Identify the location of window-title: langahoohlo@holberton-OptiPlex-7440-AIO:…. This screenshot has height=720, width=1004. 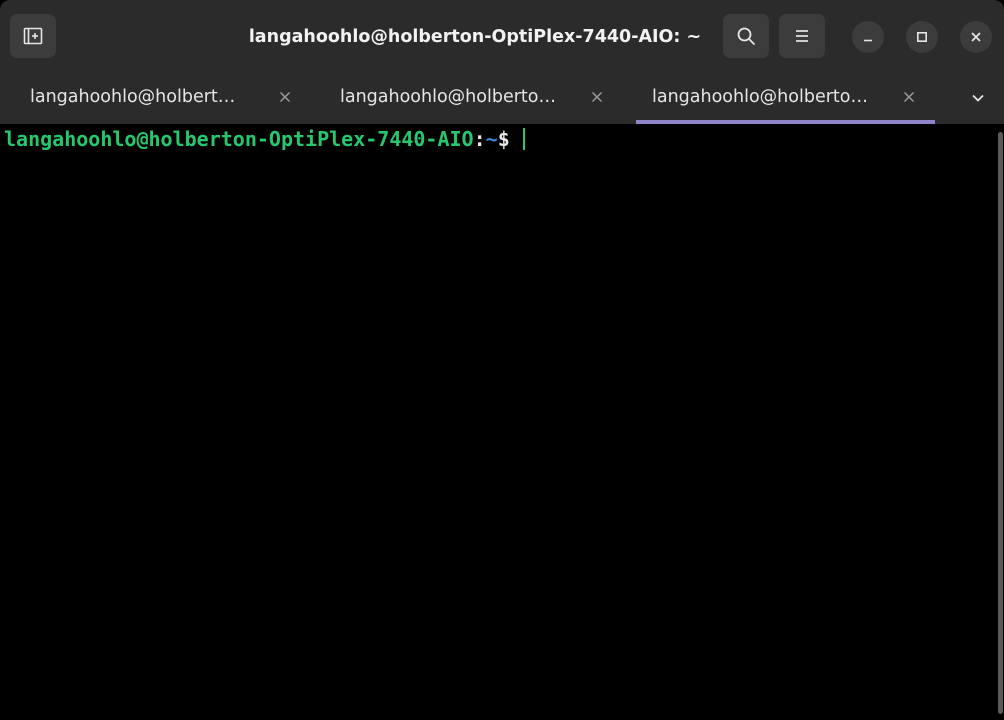
(475, 37).